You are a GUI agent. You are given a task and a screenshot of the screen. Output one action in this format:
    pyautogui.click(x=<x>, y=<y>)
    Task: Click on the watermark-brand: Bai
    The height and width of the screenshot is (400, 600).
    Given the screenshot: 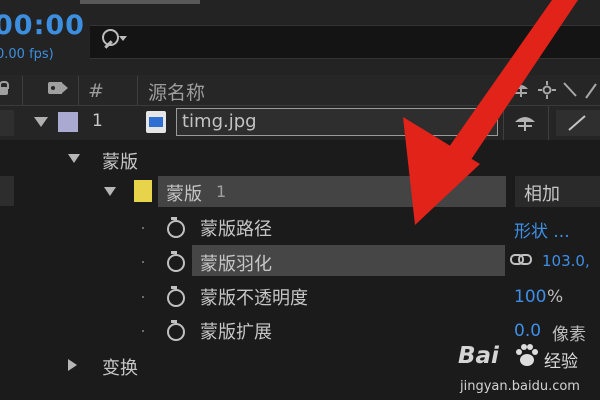 What is the action you would take?
    pyautogui.click(x=478, y=356)
    